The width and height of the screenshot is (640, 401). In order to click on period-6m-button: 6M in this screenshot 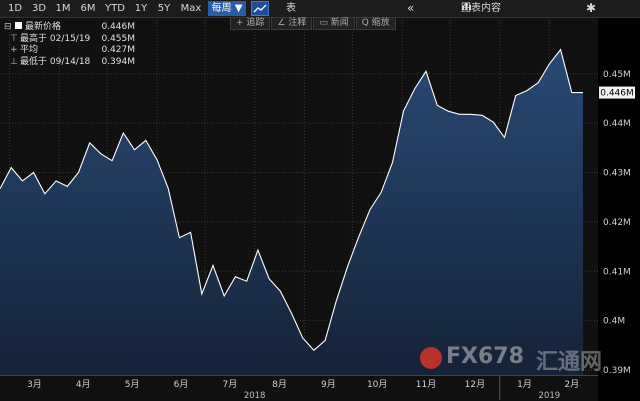, I will do `click(88, 8)`.